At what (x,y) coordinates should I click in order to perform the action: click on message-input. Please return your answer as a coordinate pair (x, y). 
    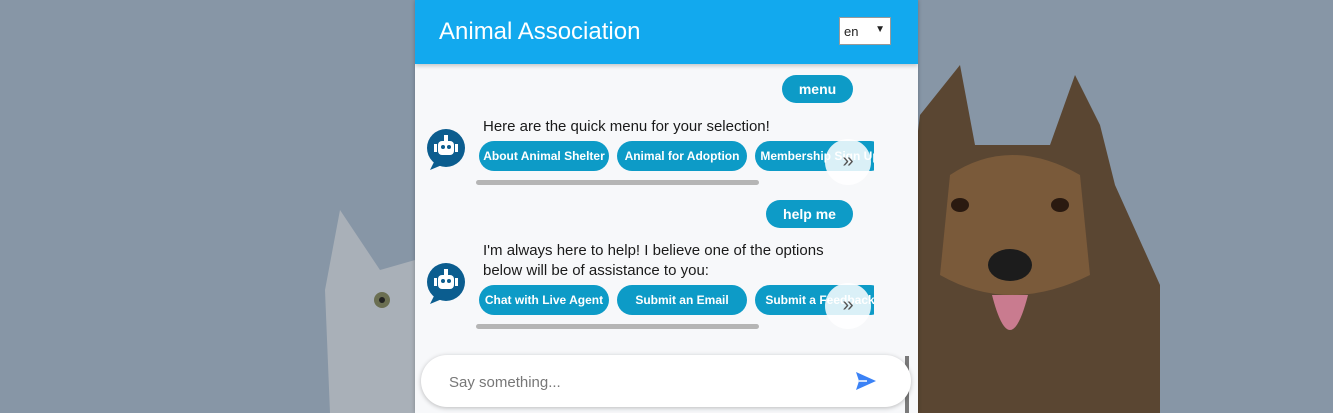
    Looking at the image, I should click on (629, 382).